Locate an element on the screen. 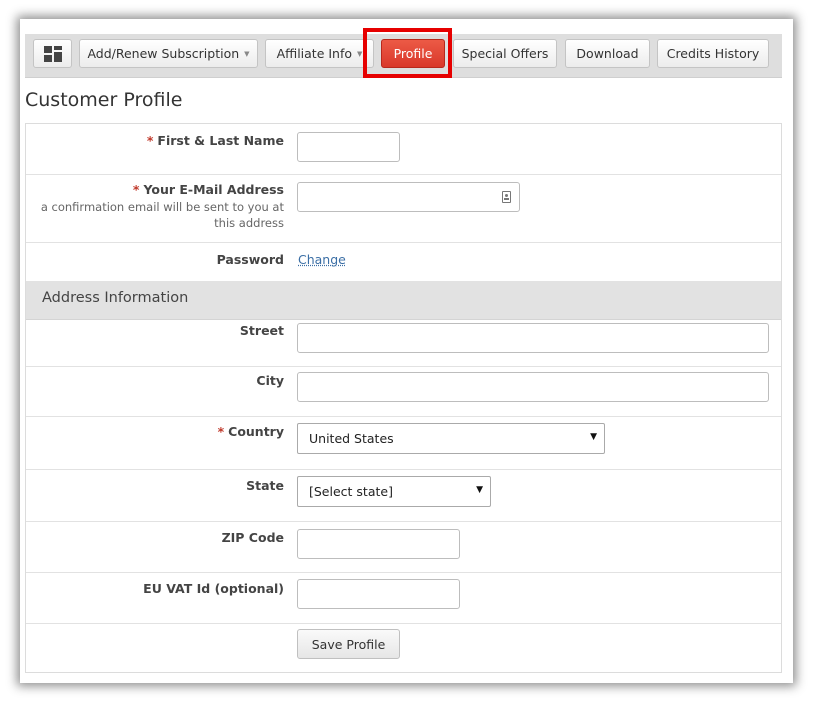 This screenshot has width=814, height=703. add-renew-subscription-label: Add/Renew Subscription is located at coordinates (163, 53).